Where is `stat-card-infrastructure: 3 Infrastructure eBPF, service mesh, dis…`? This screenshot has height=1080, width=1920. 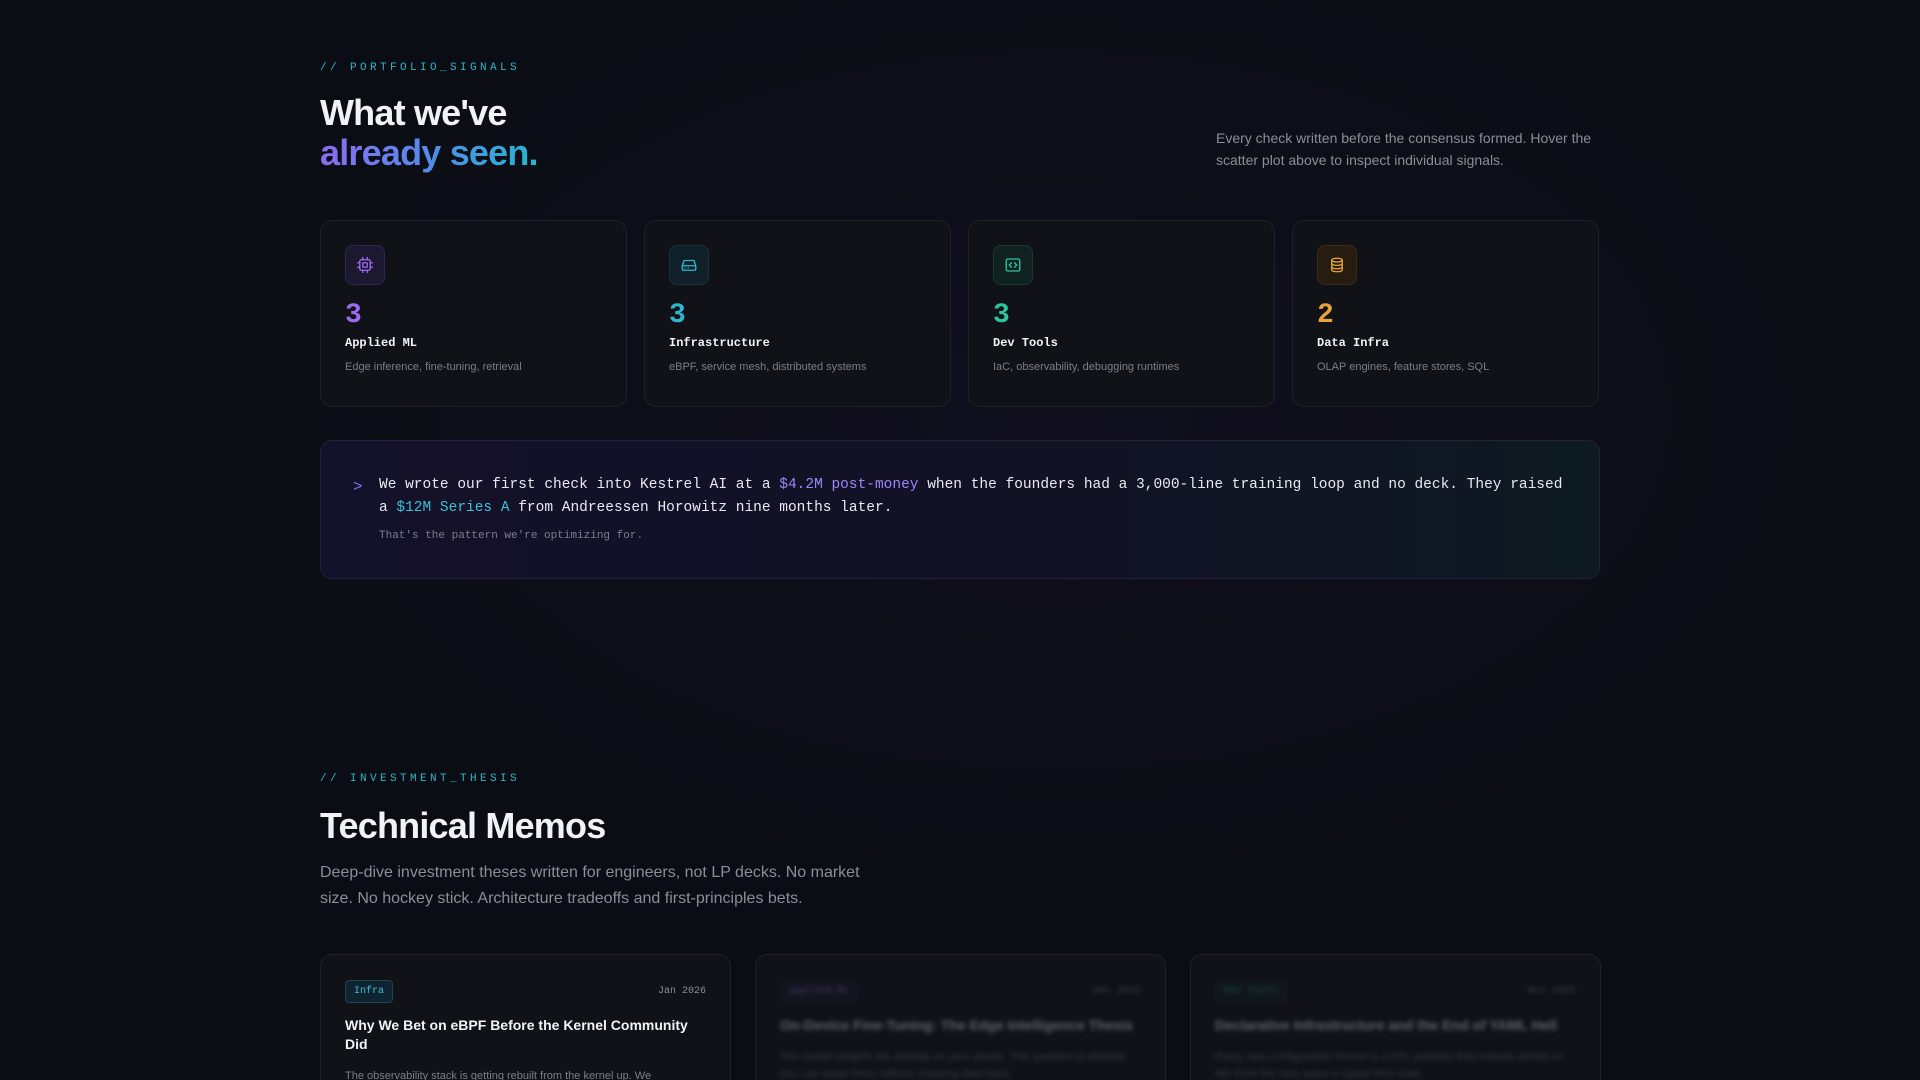
stat-card-infrastructure: 3 Infrastructure eBPF, service mesh, dis… is located at coordinates (797, 313).